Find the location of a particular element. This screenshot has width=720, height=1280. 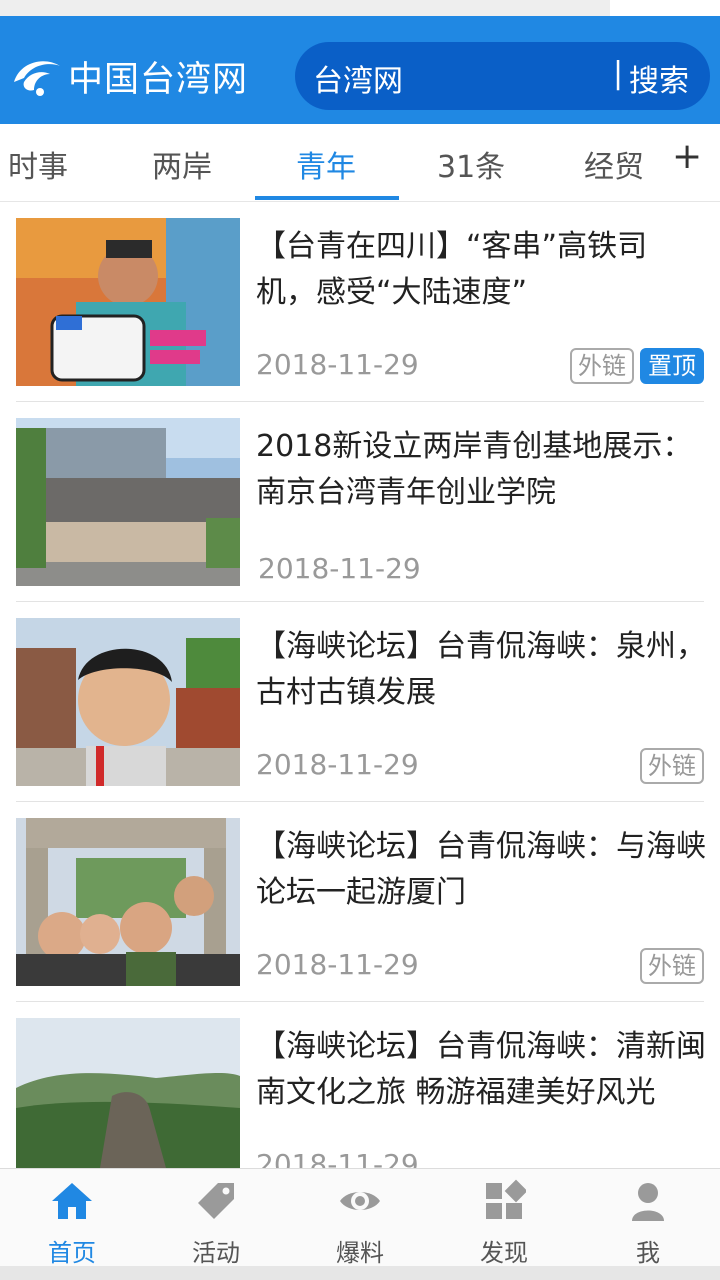

nav-activity: 活动 is located at coordinates (216, 1218).